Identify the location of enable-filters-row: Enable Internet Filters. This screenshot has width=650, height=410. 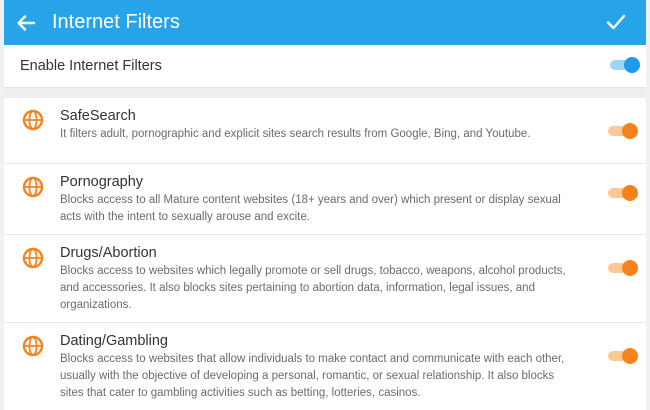
(325, 66).